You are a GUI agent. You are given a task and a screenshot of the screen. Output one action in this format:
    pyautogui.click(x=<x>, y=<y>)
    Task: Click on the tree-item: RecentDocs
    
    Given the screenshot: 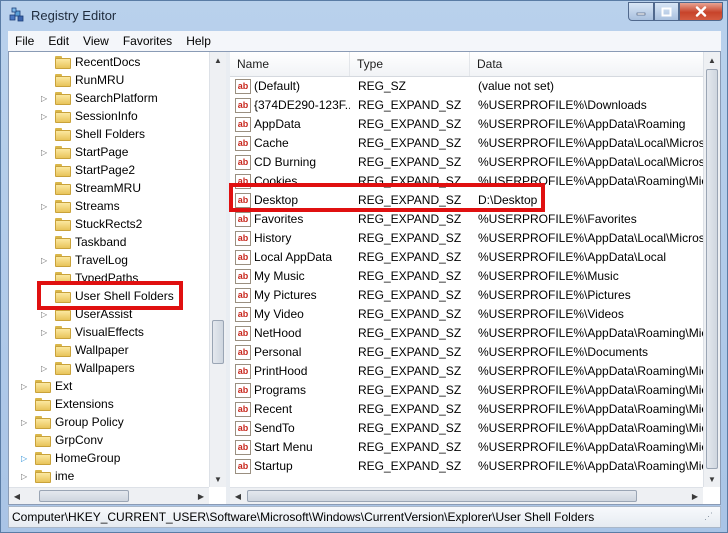 What is the action you would take?
    pyautogui.click(x=97, y=62)
    